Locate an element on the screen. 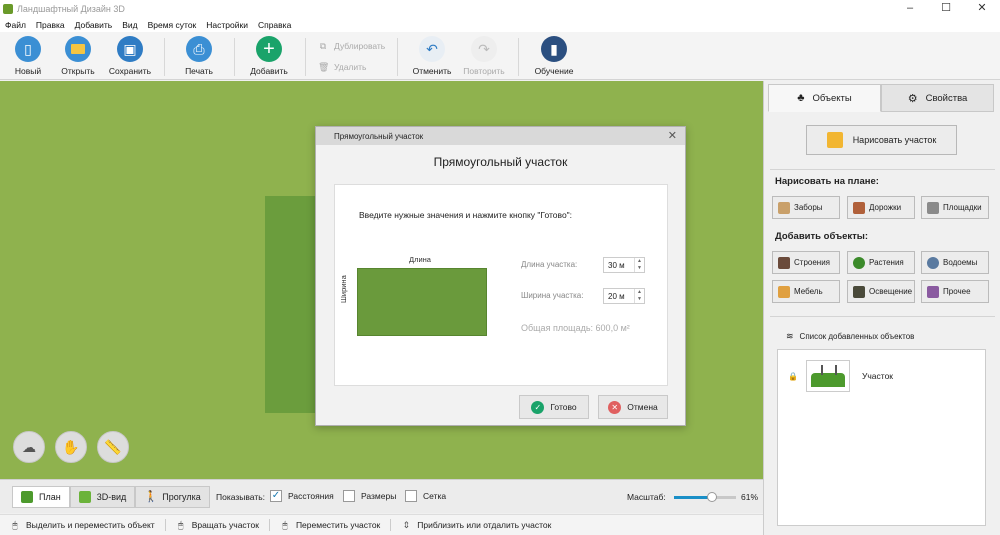 This screenshot has width=1000, height=535. list-item: 🔒 Участок is located at coordinates (840, 376).